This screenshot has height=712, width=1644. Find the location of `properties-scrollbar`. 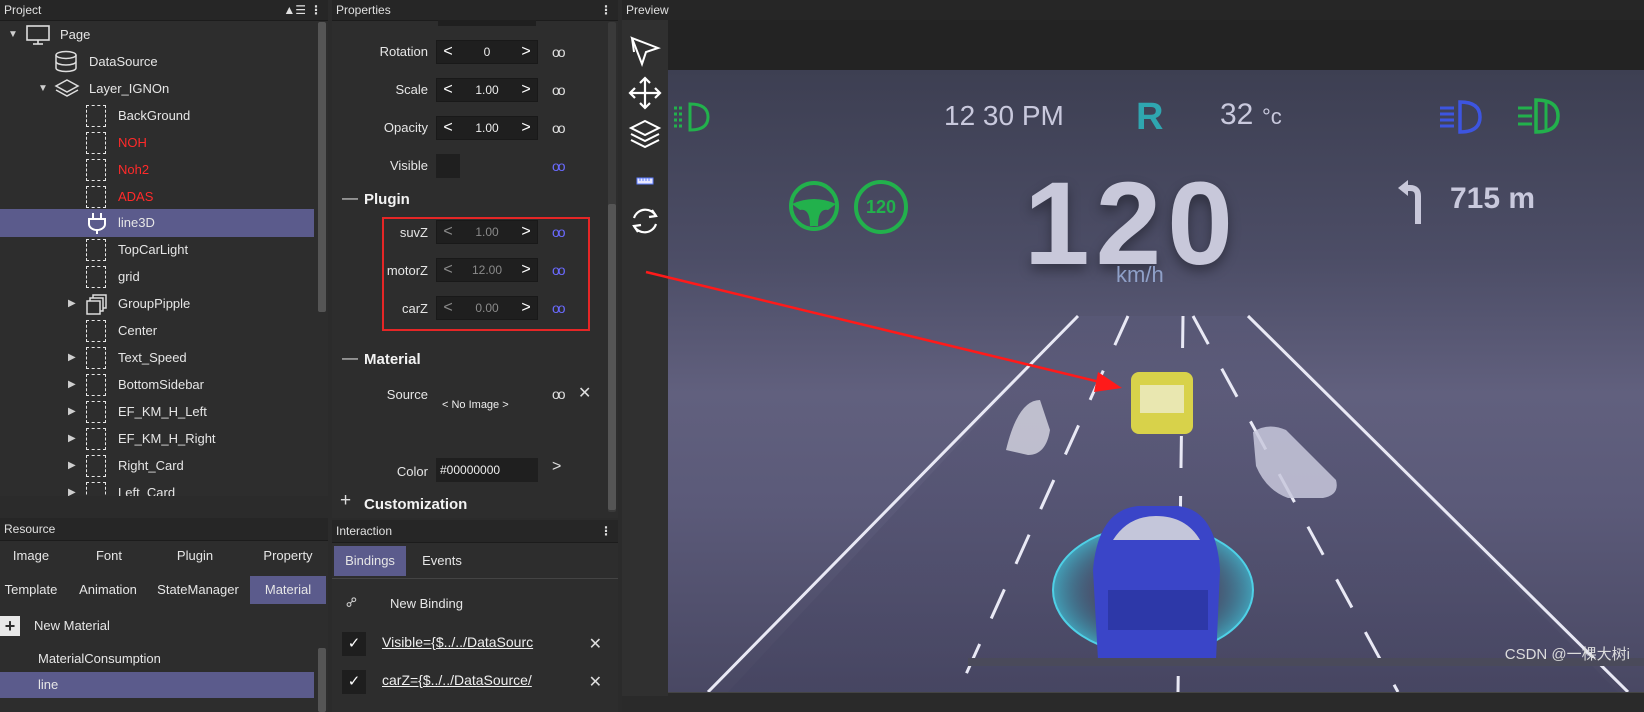

properties-scrollbar is located at coordinates (612, 357).